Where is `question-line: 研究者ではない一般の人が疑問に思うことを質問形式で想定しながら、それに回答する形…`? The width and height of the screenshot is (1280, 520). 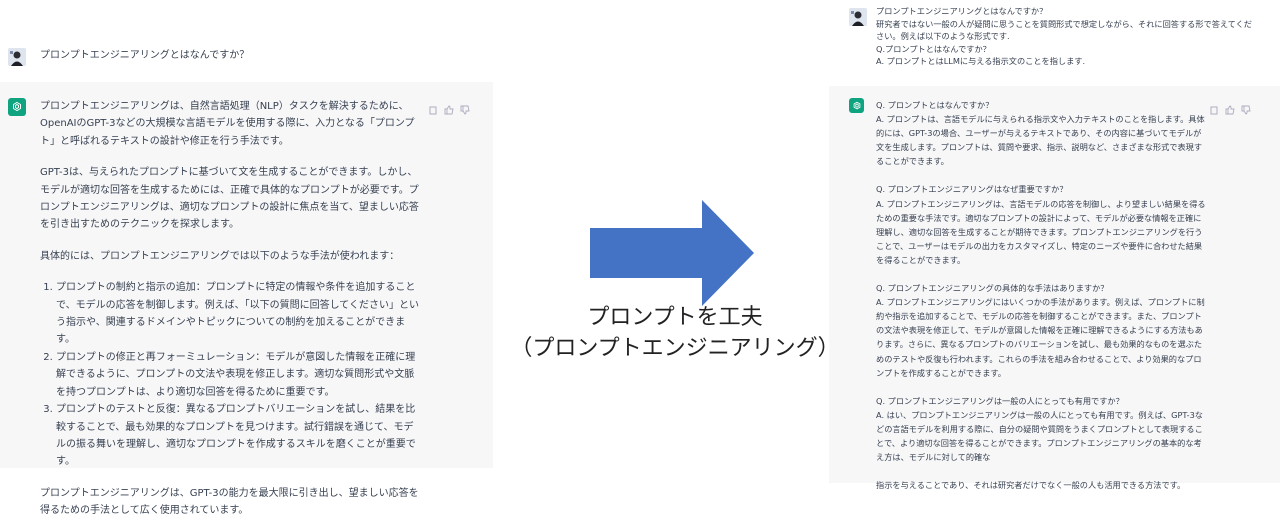 question-line: 研究者ではない一般の人が疑問に思うことを質問形式で想定しながら、それに回答する形… is located at coordinates (1064, 30).